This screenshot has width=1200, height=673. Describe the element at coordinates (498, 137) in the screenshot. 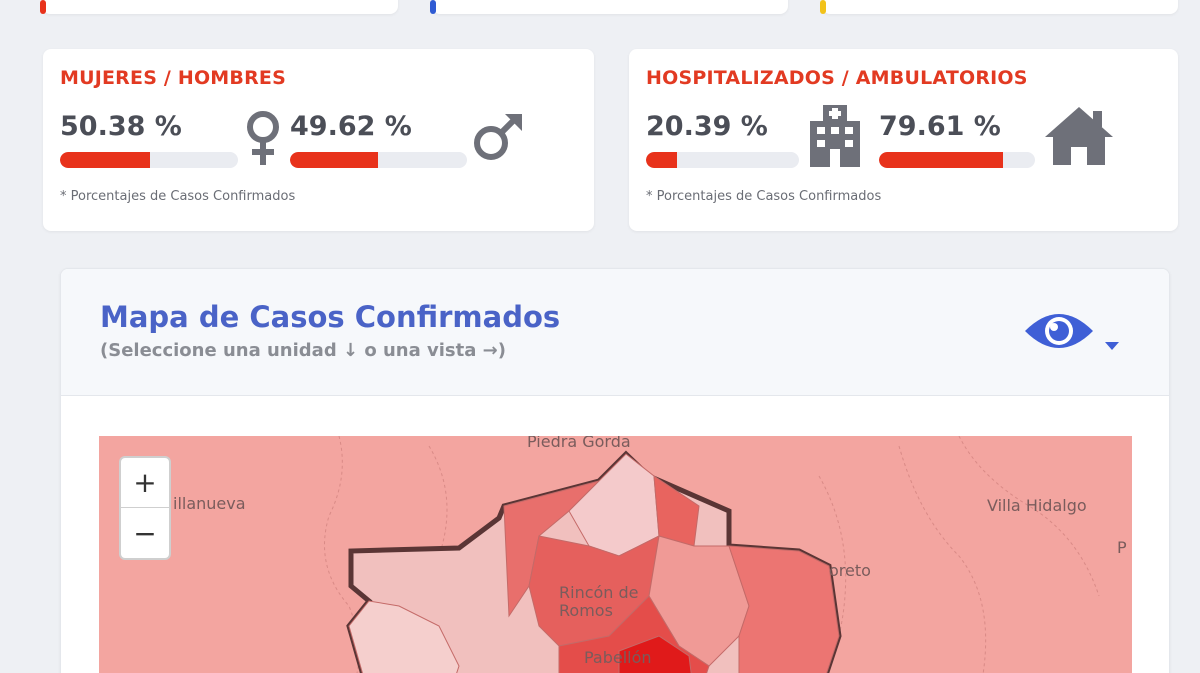

I see `male-icon` at that location.